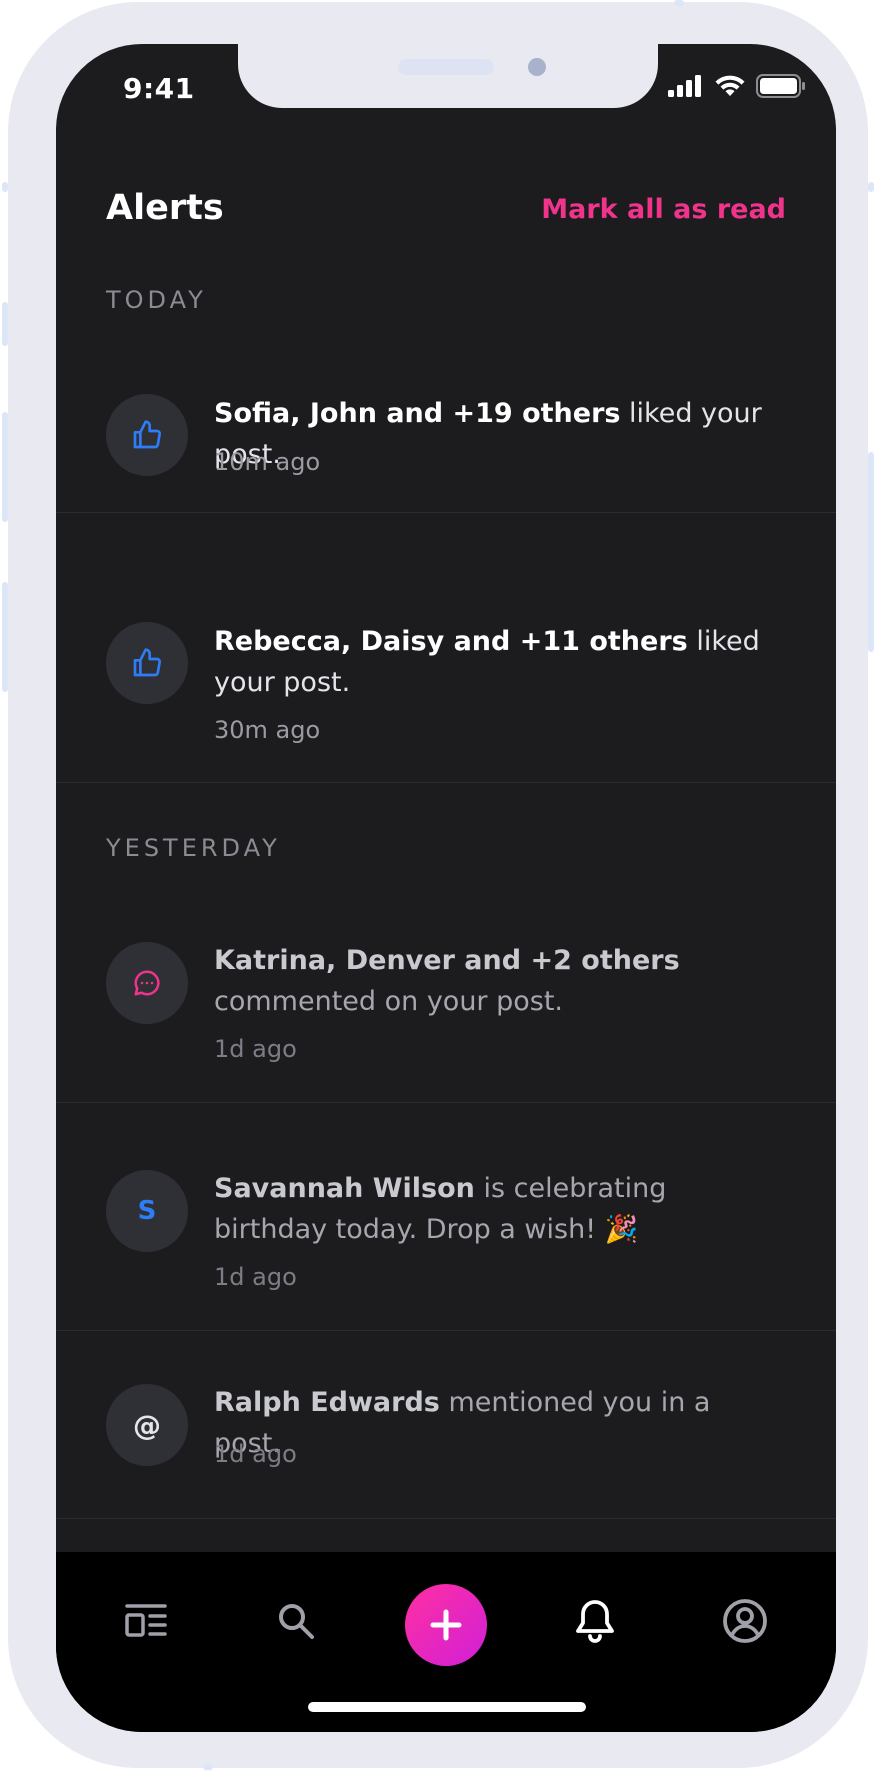 The height and width of the screenshot is (1772, 876). I want to click on signal-icon, so click(684, 86).